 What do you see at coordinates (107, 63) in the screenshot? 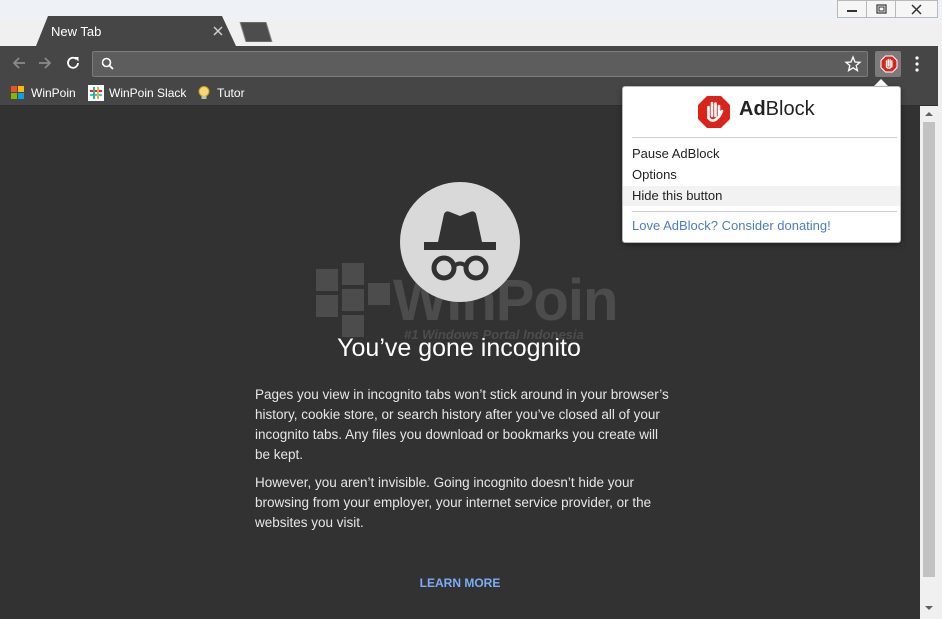
I see `search-icon` at bounding box center [107, 63].